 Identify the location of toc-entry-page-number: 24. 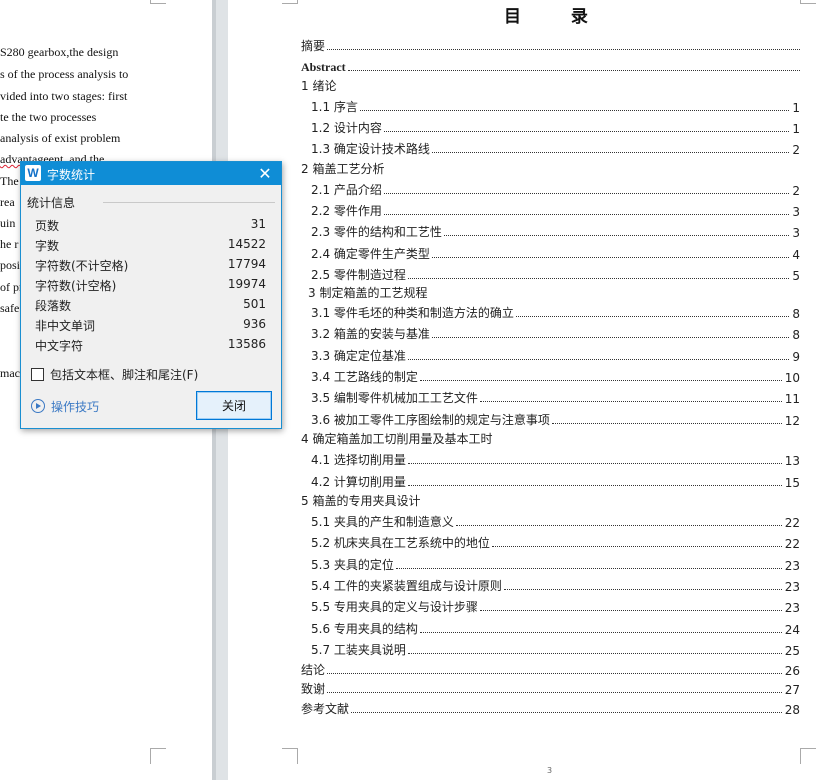
(792, 630).